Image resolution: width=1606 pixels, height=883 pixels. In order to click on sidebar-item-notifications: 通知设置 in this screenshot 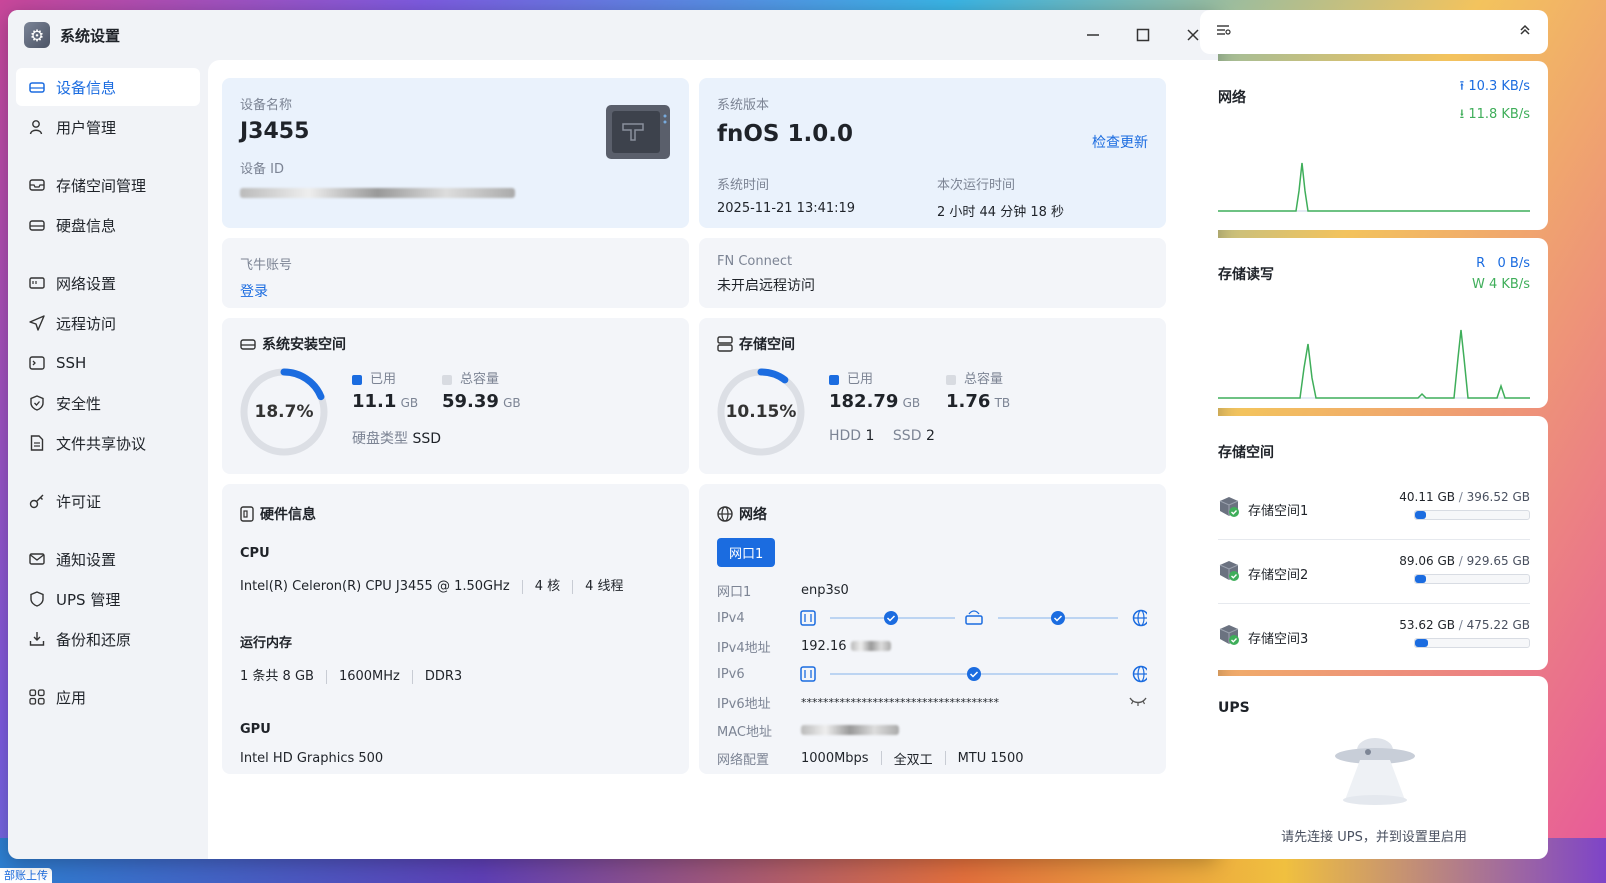, I will do `click(108, 559)`.